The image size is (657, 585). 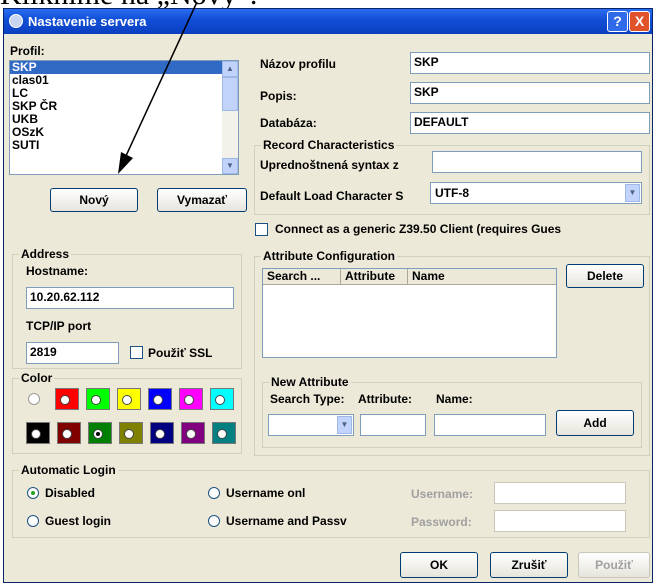 I want to click on login-disabled-label: Disabled, so click(x=70, y=493).